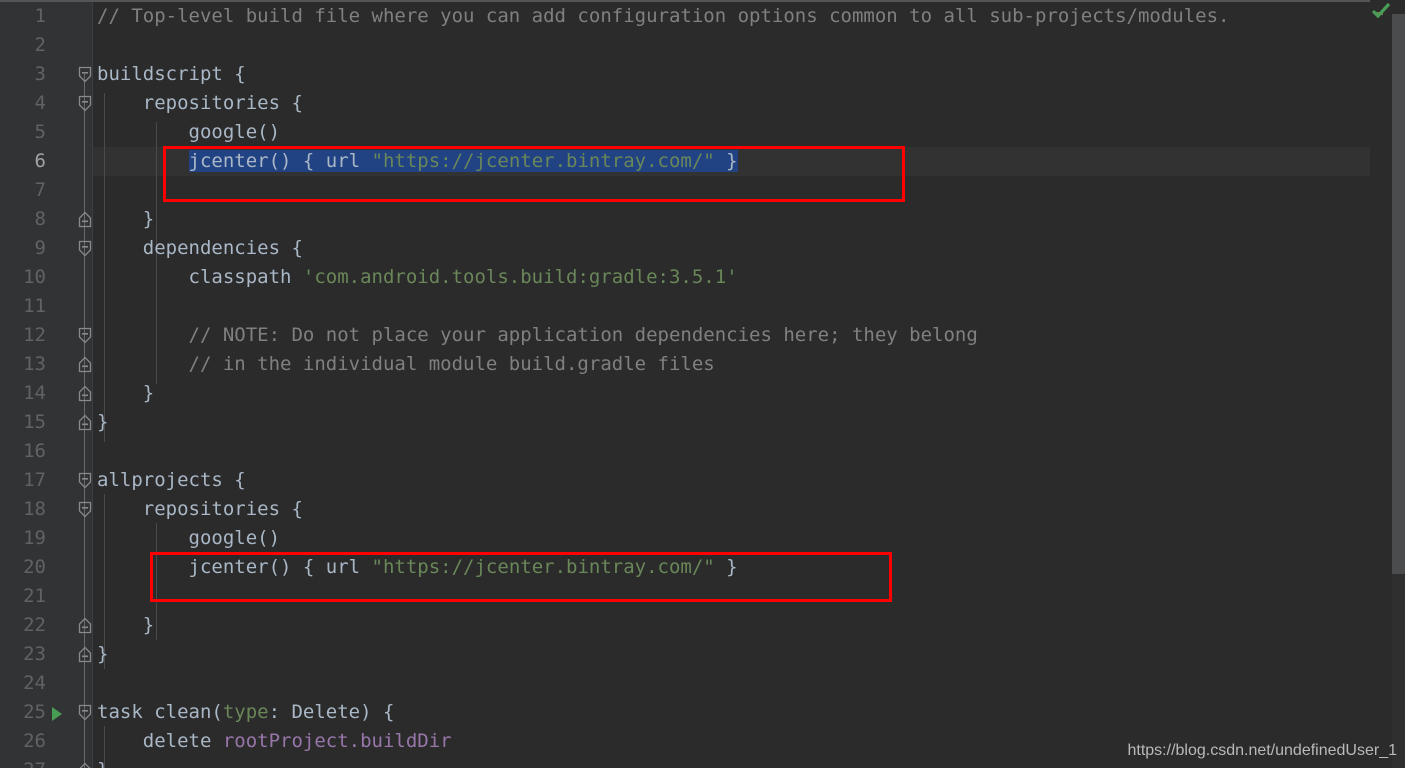 The image size is (1405, 768). I want to click on code-token: jcenter() { url, so click(280, 161).